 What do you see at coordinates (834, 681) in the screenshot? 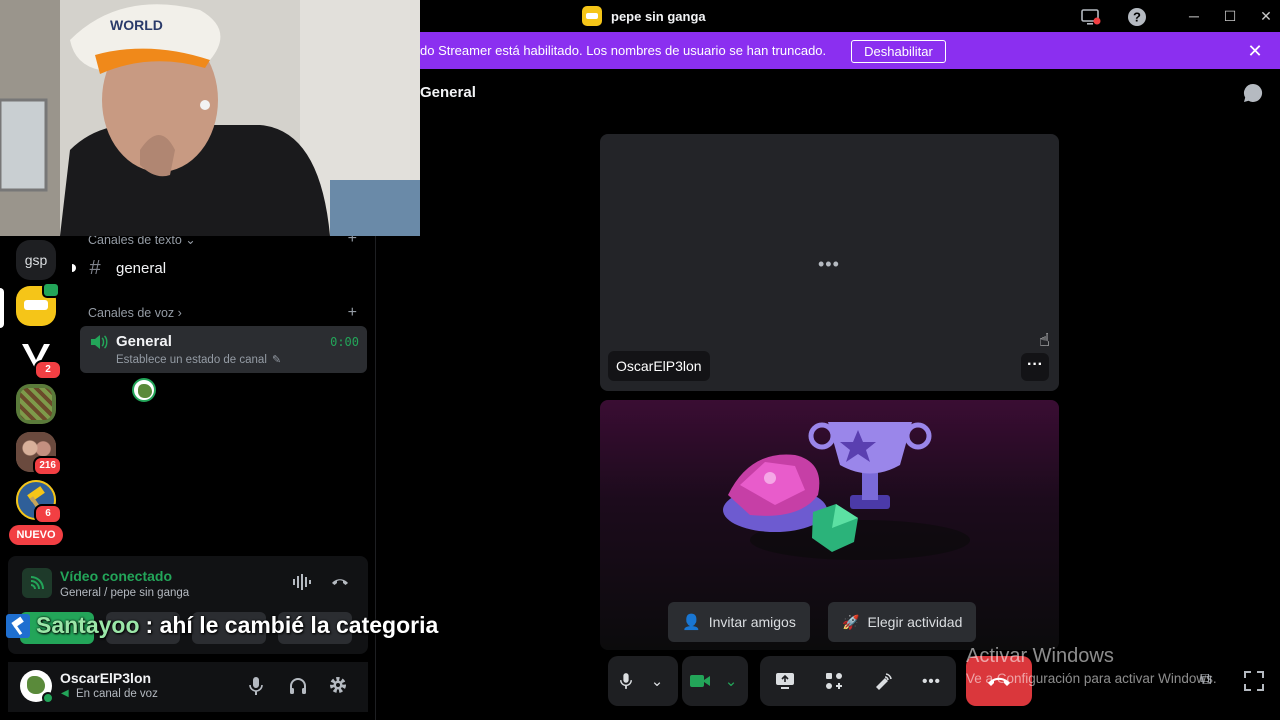
I see `activities-button` at bounding box center [834, 681].